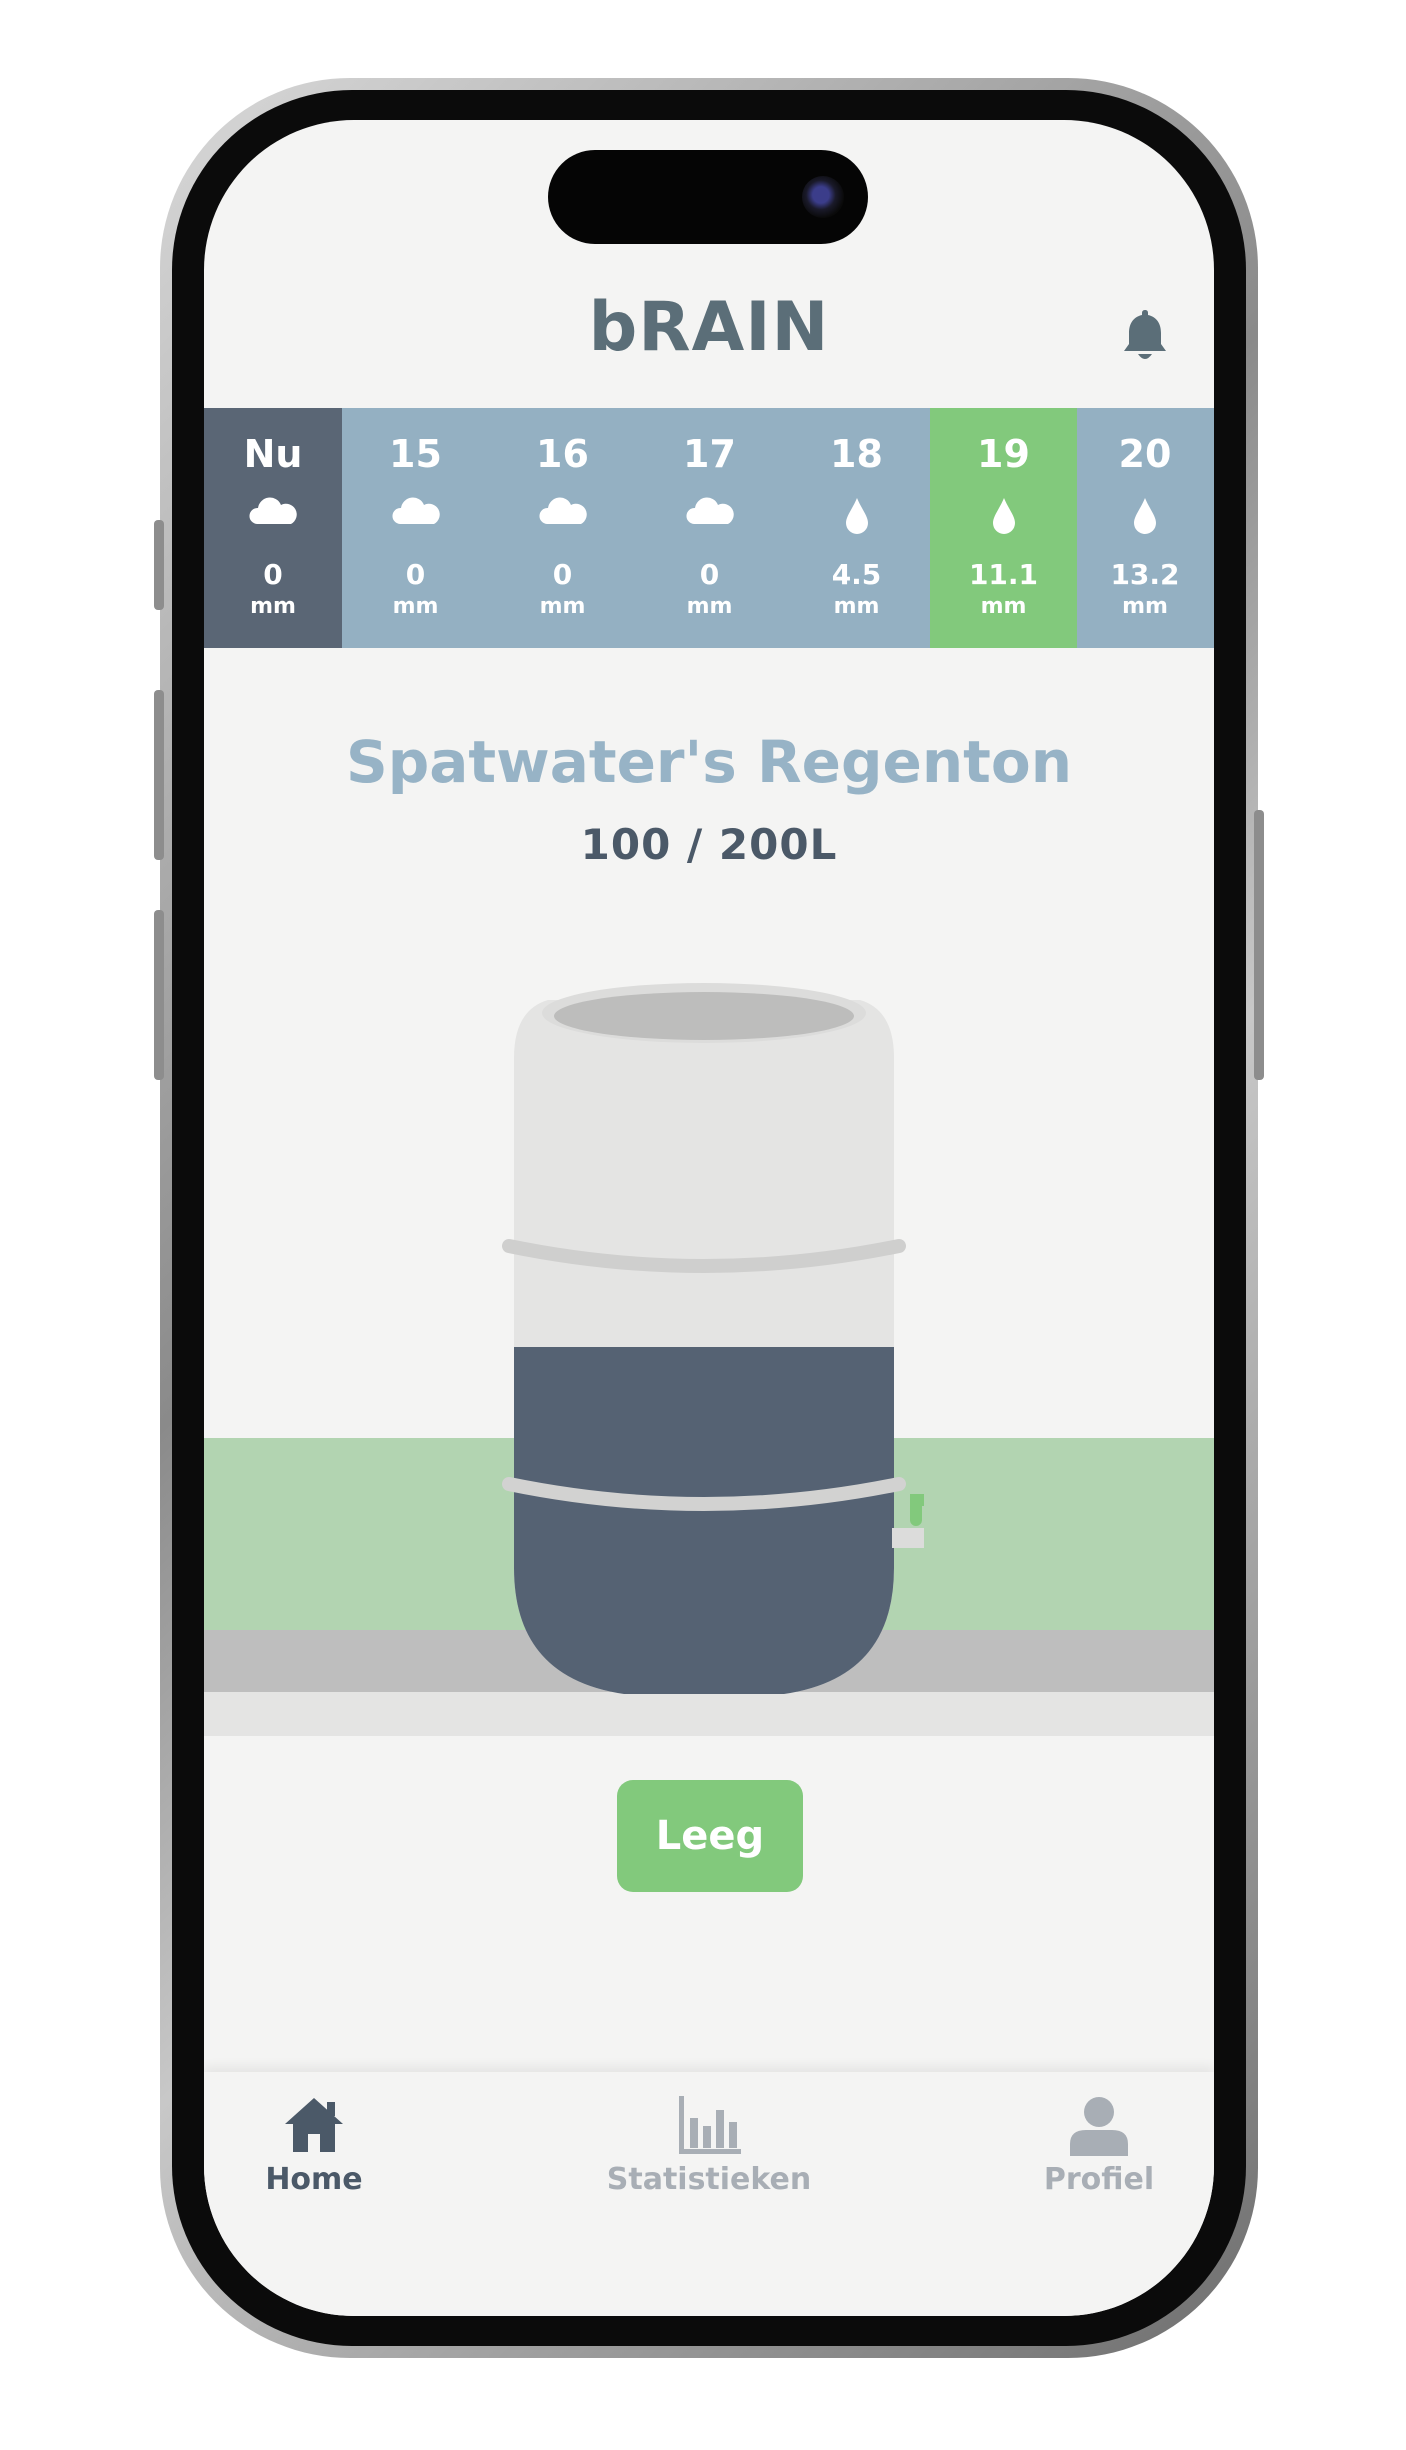  What do you see at coordinates (908, 1538) in the screenshot?
I see `tap-spout` at bounding box center [908, 1538].